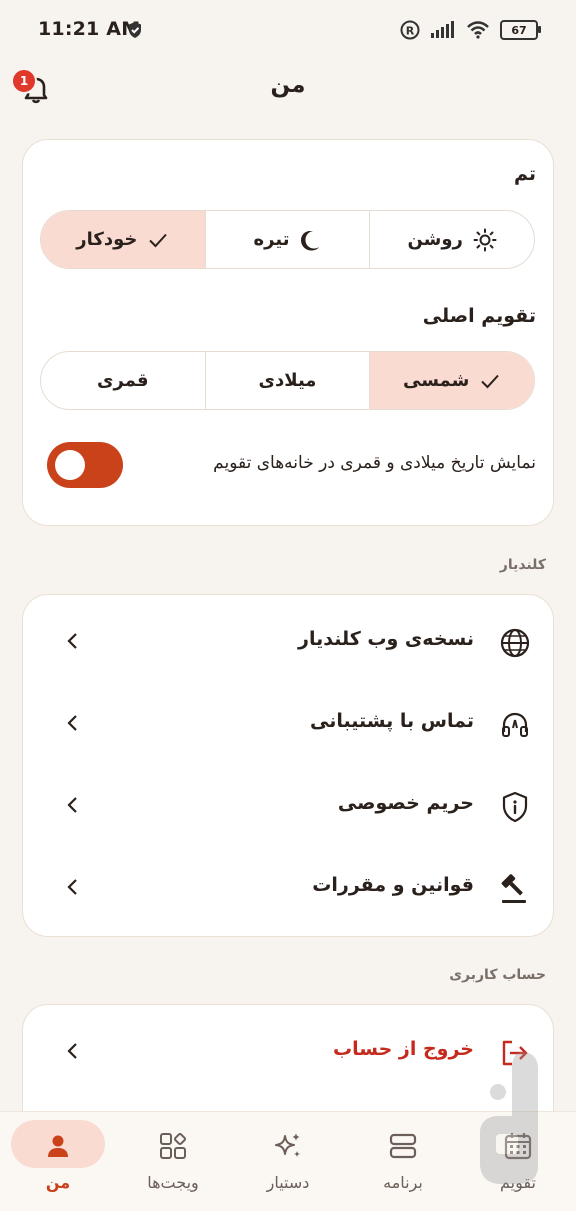  What do you see at coordinates (173, 1182) in the screenshot?
I see `nav-label: ویجت‌ها` at bounding box center [173, 1182].